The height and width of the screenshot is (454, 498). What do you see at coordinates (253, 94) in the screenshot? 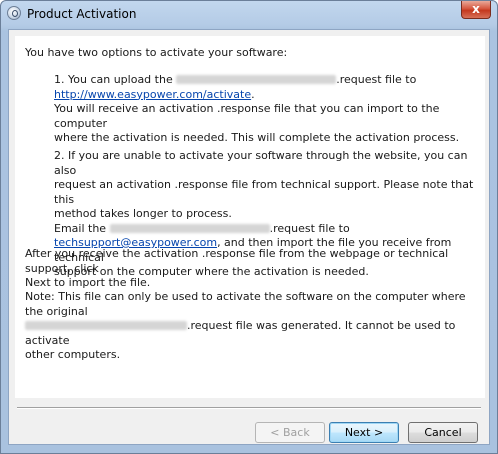
I see `link-trail: .` at bounding box center [253, 94].